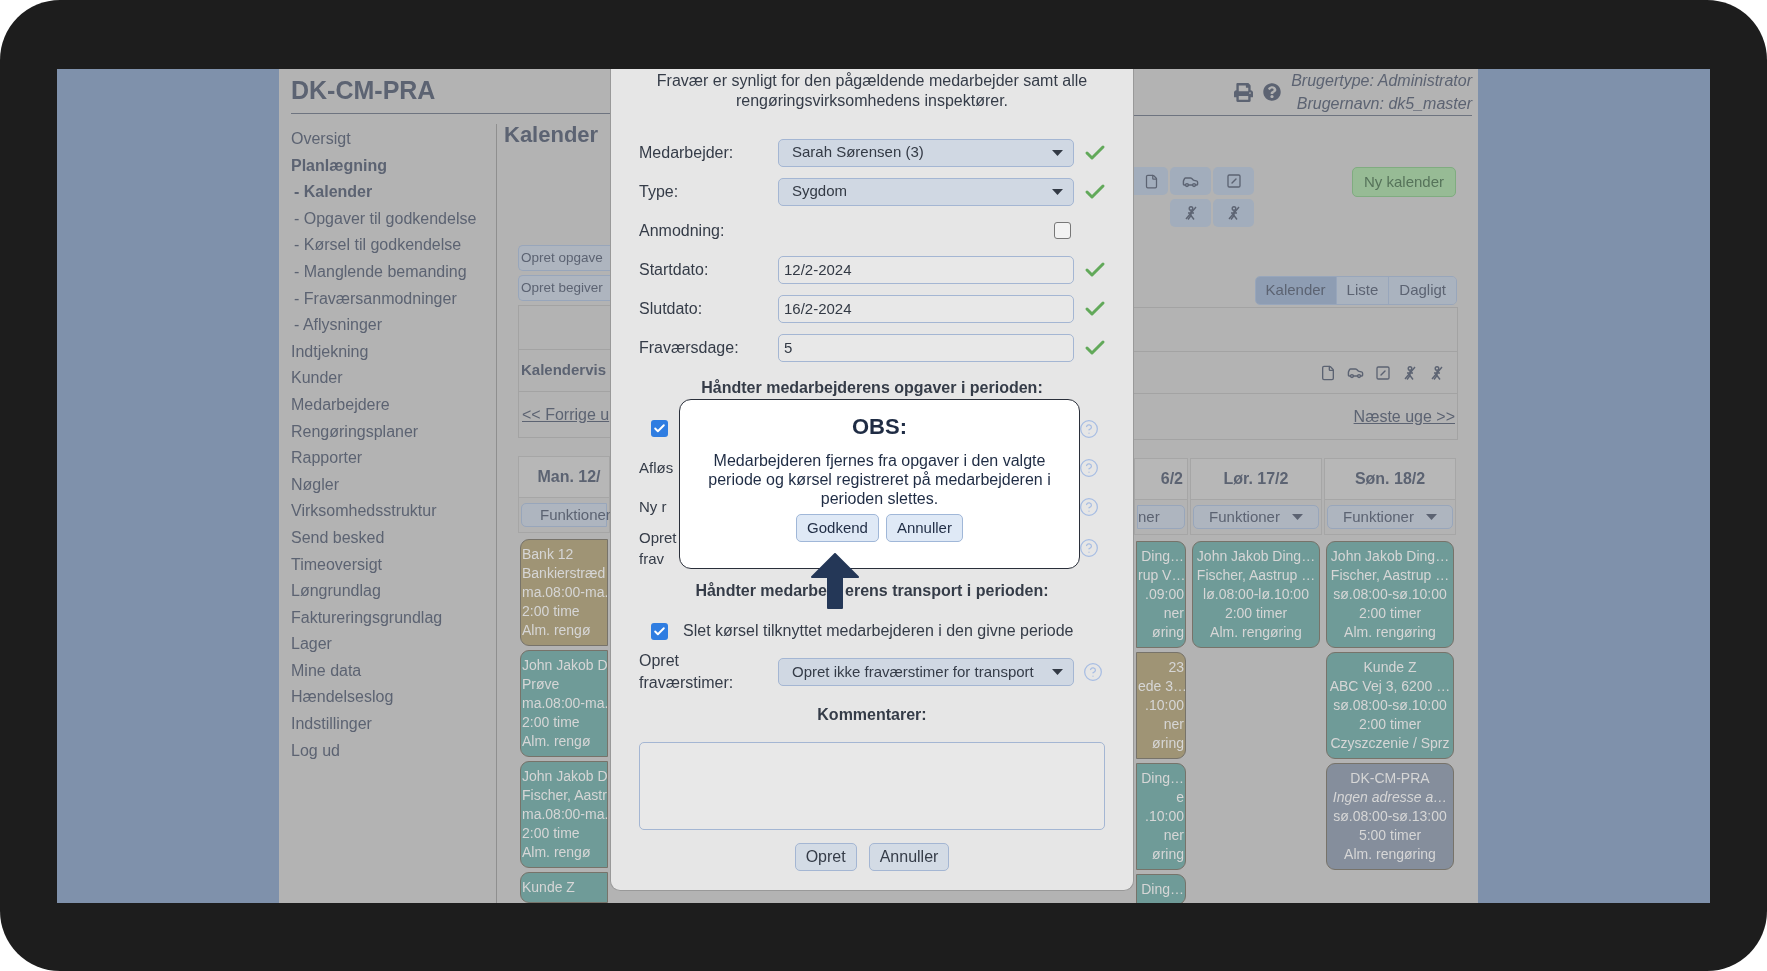 Image resolution: width=1767 pixels, height=971 pixels. I want to click on view-tab: Dagligt, so click(1422, 290).